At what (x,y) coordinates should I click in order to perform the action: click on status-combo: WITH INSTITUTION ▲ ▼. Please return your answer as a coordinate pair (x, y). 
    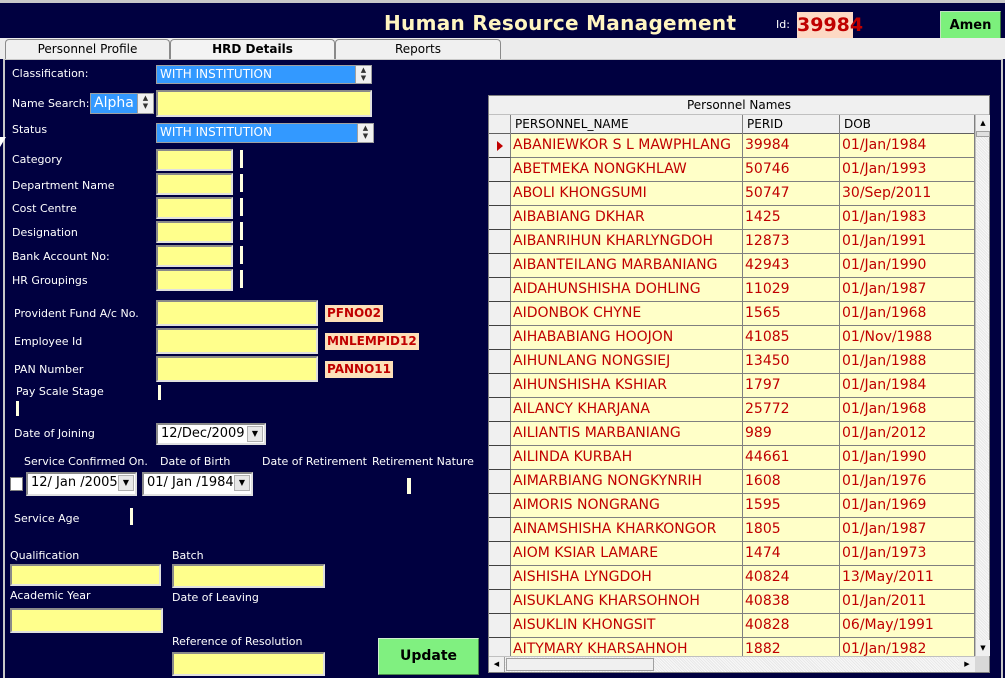
    Looking at the image, I should click on (265, 133).